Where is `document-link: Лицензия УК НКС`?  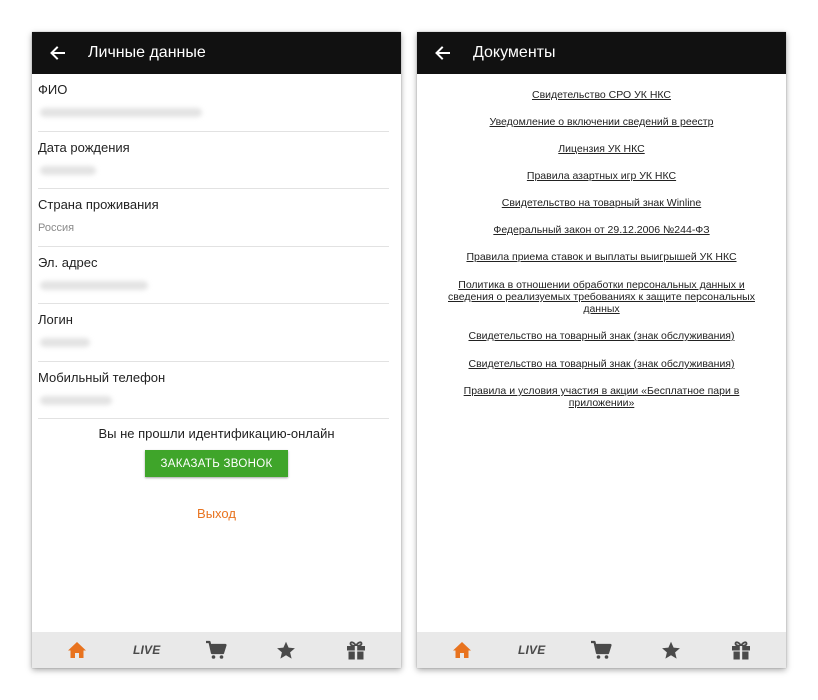
document-link: Лицензия УК НКС is located at coordinates (601, 149).